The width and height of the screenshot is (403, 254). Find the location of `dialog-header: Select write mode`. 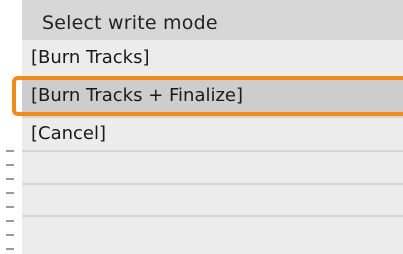

dialog-header: Select write mode is located at coordinates (212, 20).